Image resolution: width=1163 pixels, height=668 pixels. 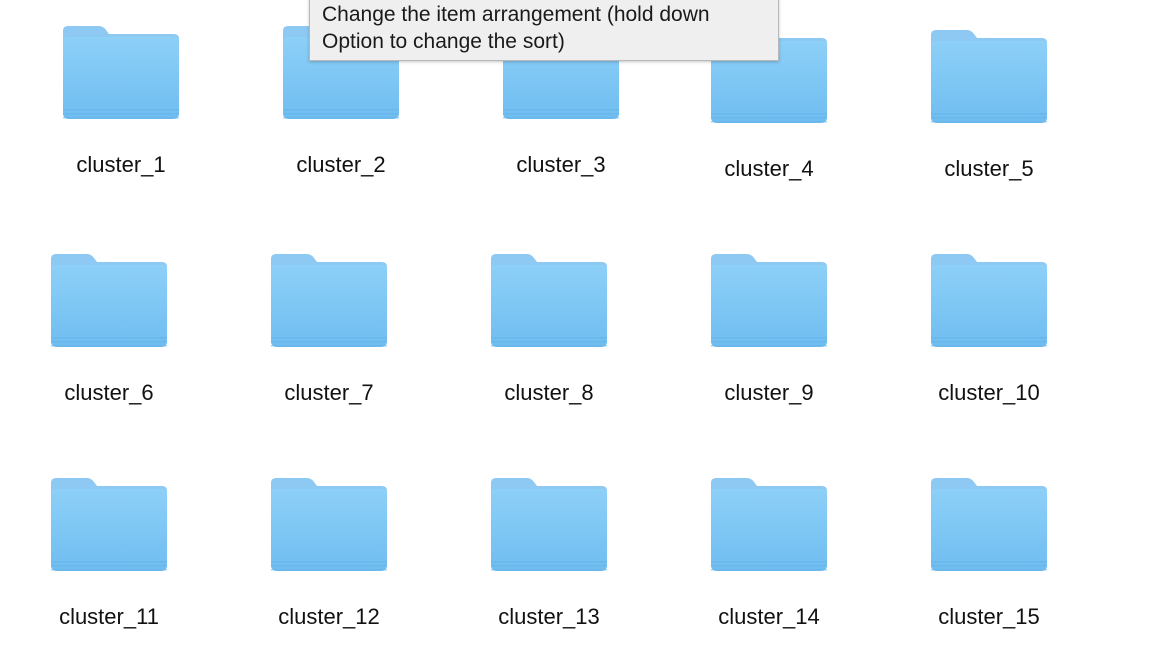 I want to click on folder-item-cluster-8: cluster_8, so click(x=549, y=343).